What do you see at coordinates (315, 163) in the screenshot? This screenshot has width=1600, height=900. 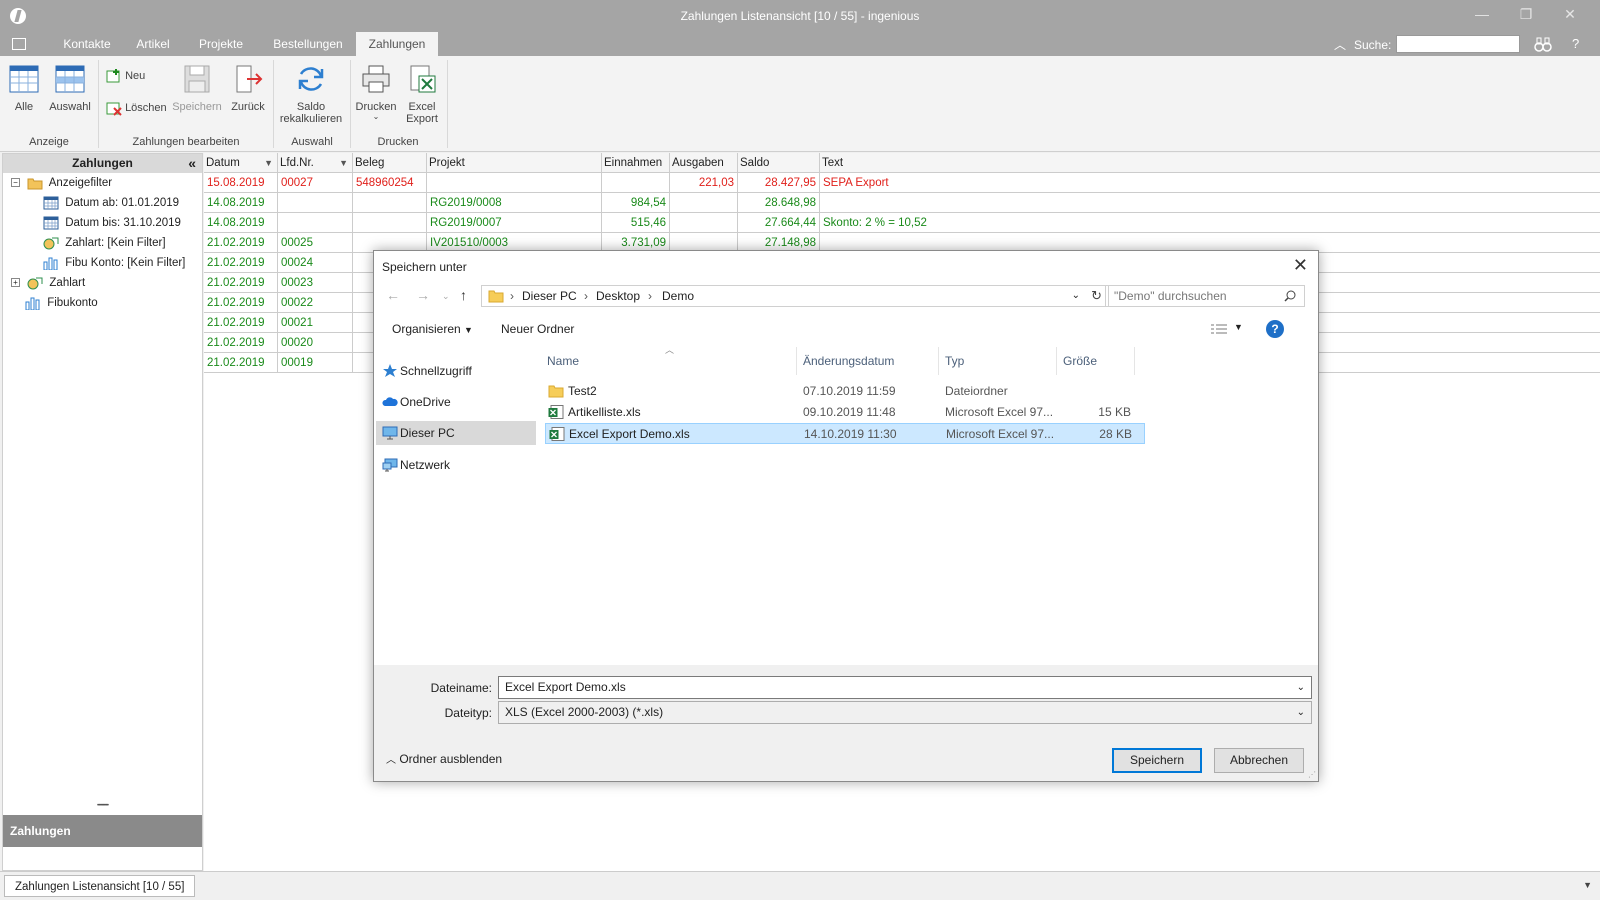 I see `col-lfdnr: Lfd.Nr. ▼` at bounding box center [315, 163].